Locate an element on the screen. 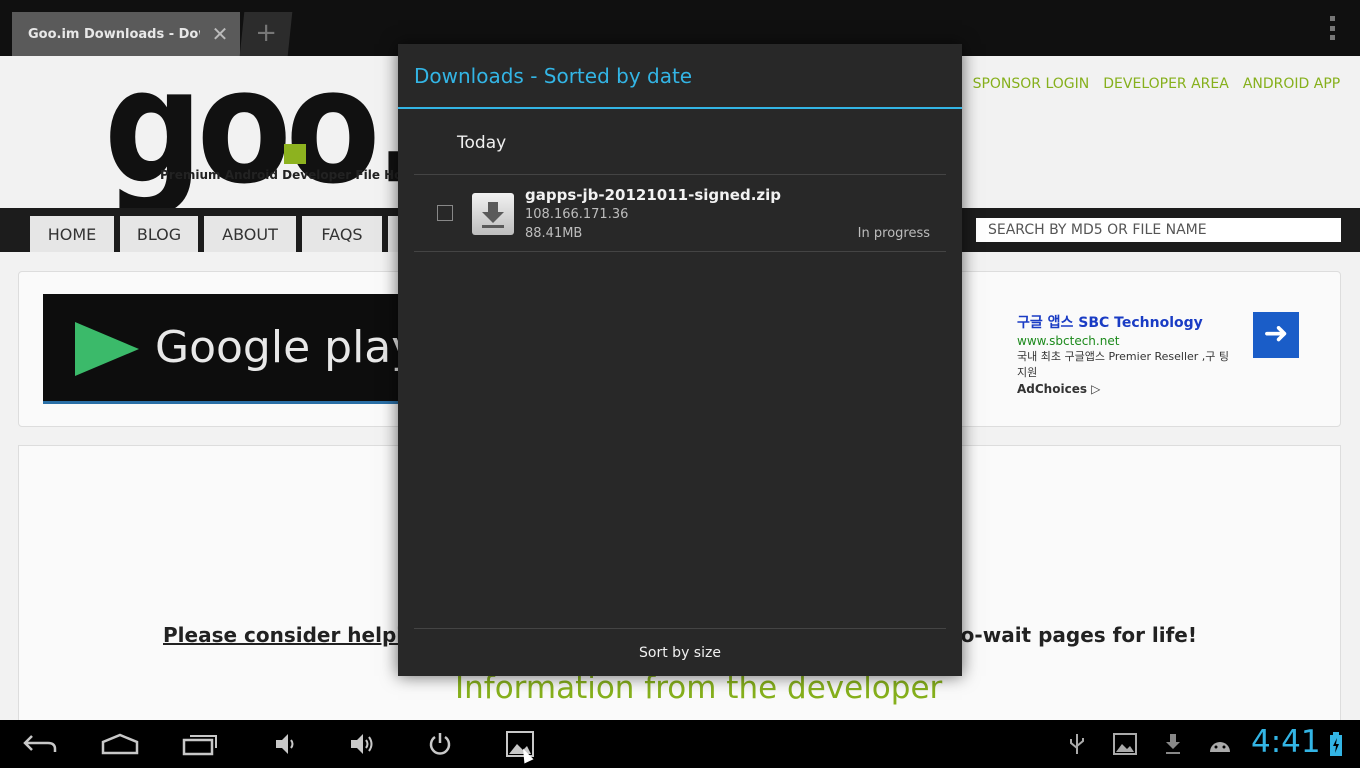  top-link-developer-area: DEVELOPER AREA is located at coordinates (1166, 84).